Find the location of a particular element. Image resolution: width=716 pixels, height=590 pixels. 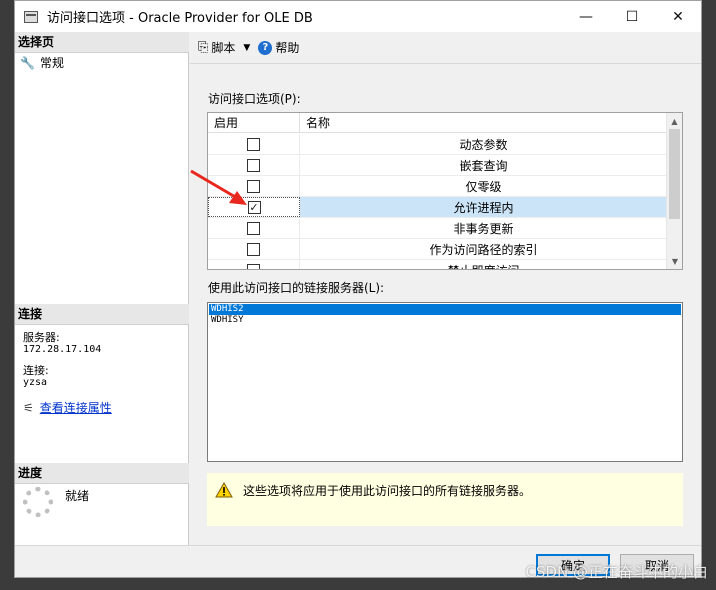

table-row: 动态参数 is located at coordinates (437, 144).